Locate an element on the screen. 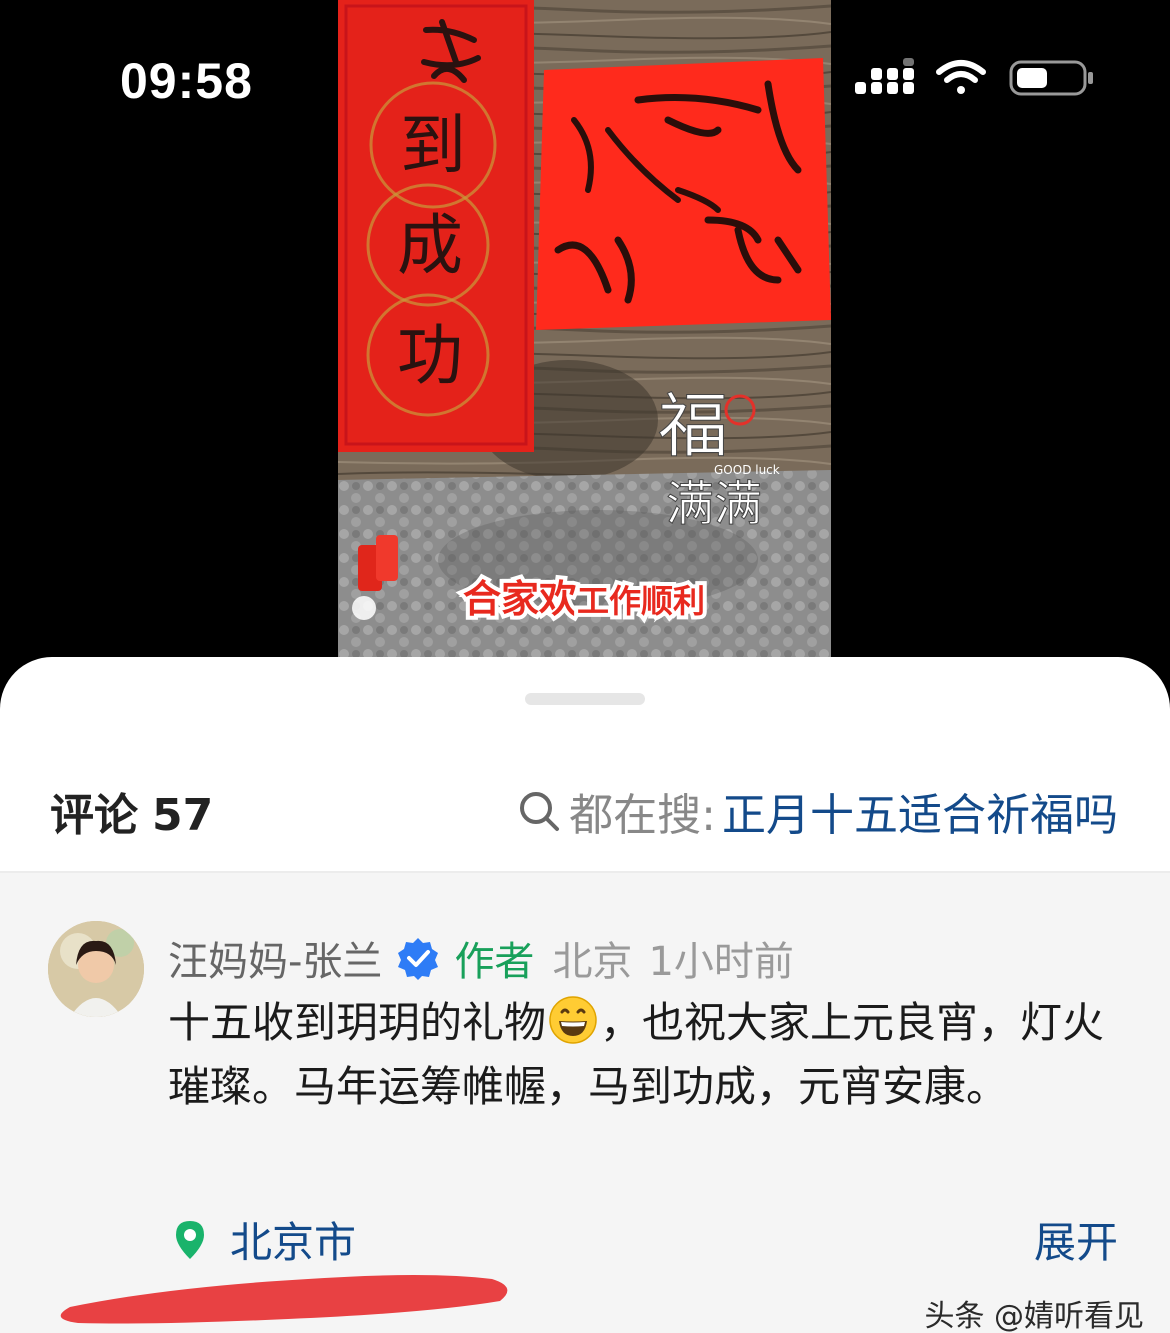 This screenshot has height=1333, width=1170. avatar is located at coordinates (96, 969).